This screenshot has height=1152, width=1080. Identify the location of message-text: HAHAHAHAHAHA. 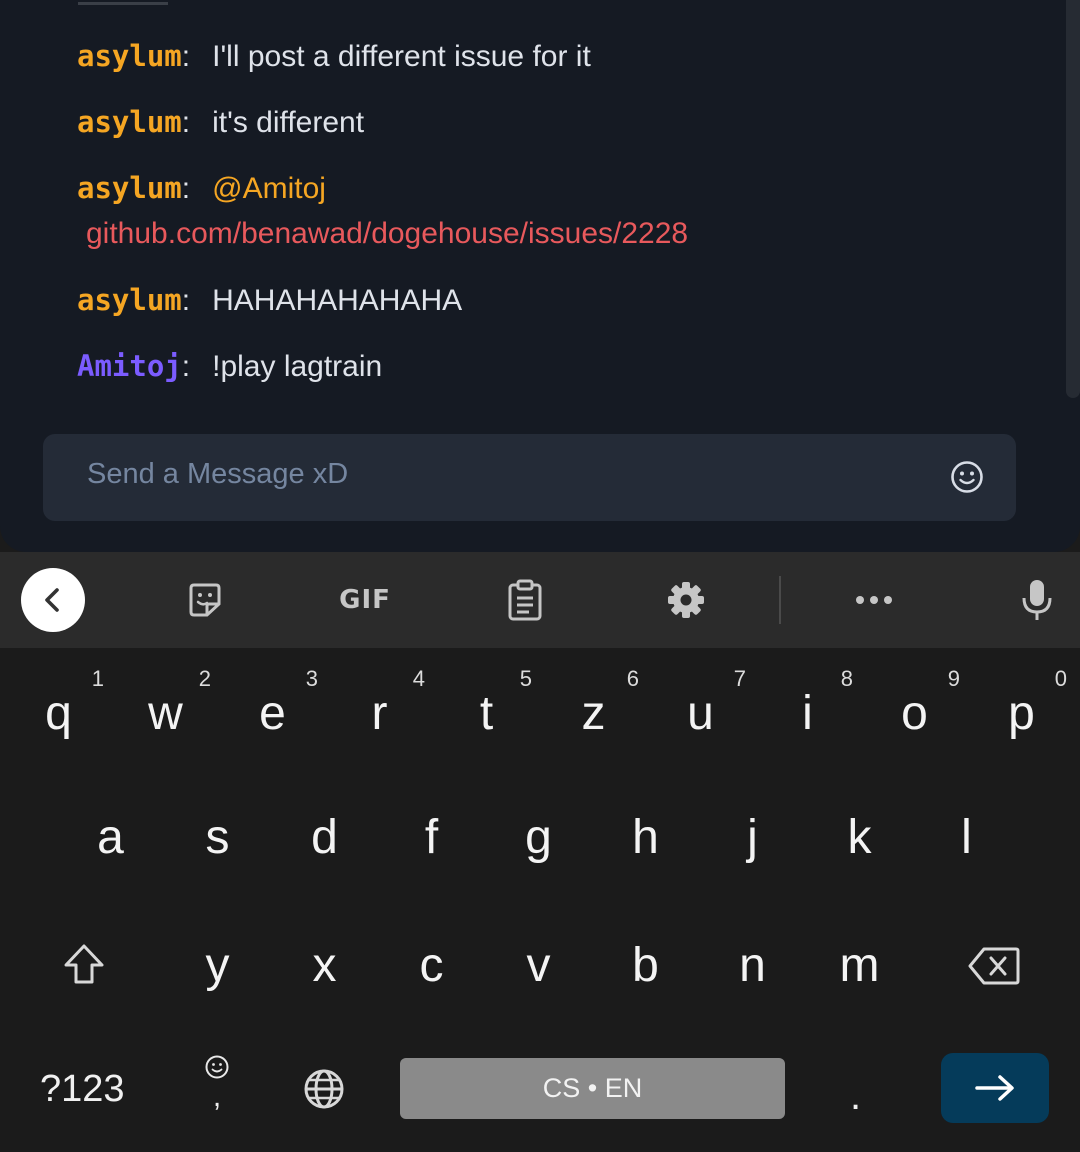
(337, 300).